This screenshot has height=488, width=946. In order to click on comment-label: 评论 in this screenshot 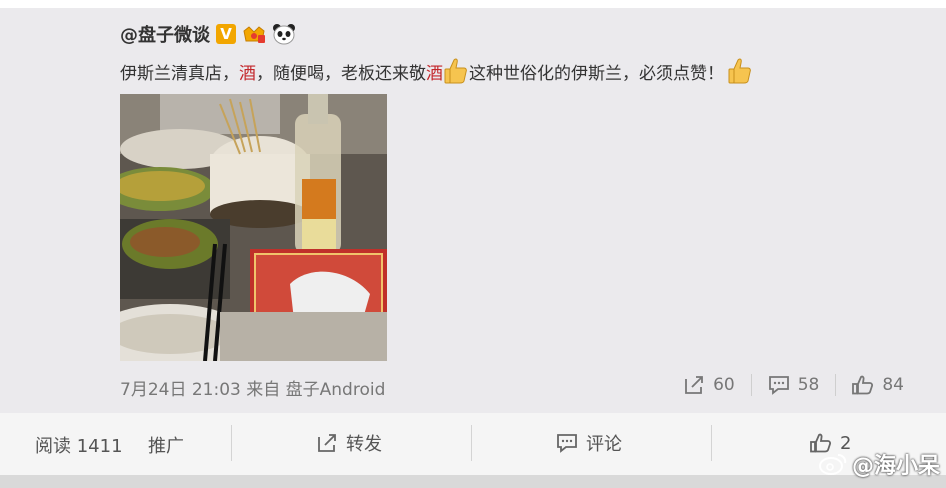, I will do `click(604, 444)`.